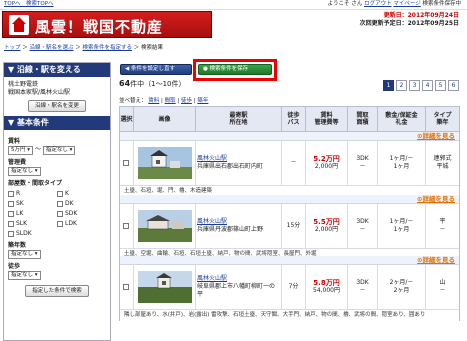 The image size is (467, 341). Describe the element at coordinates (326, 166) in the screenshot. I see `fee-1: 2,000円` at that location.